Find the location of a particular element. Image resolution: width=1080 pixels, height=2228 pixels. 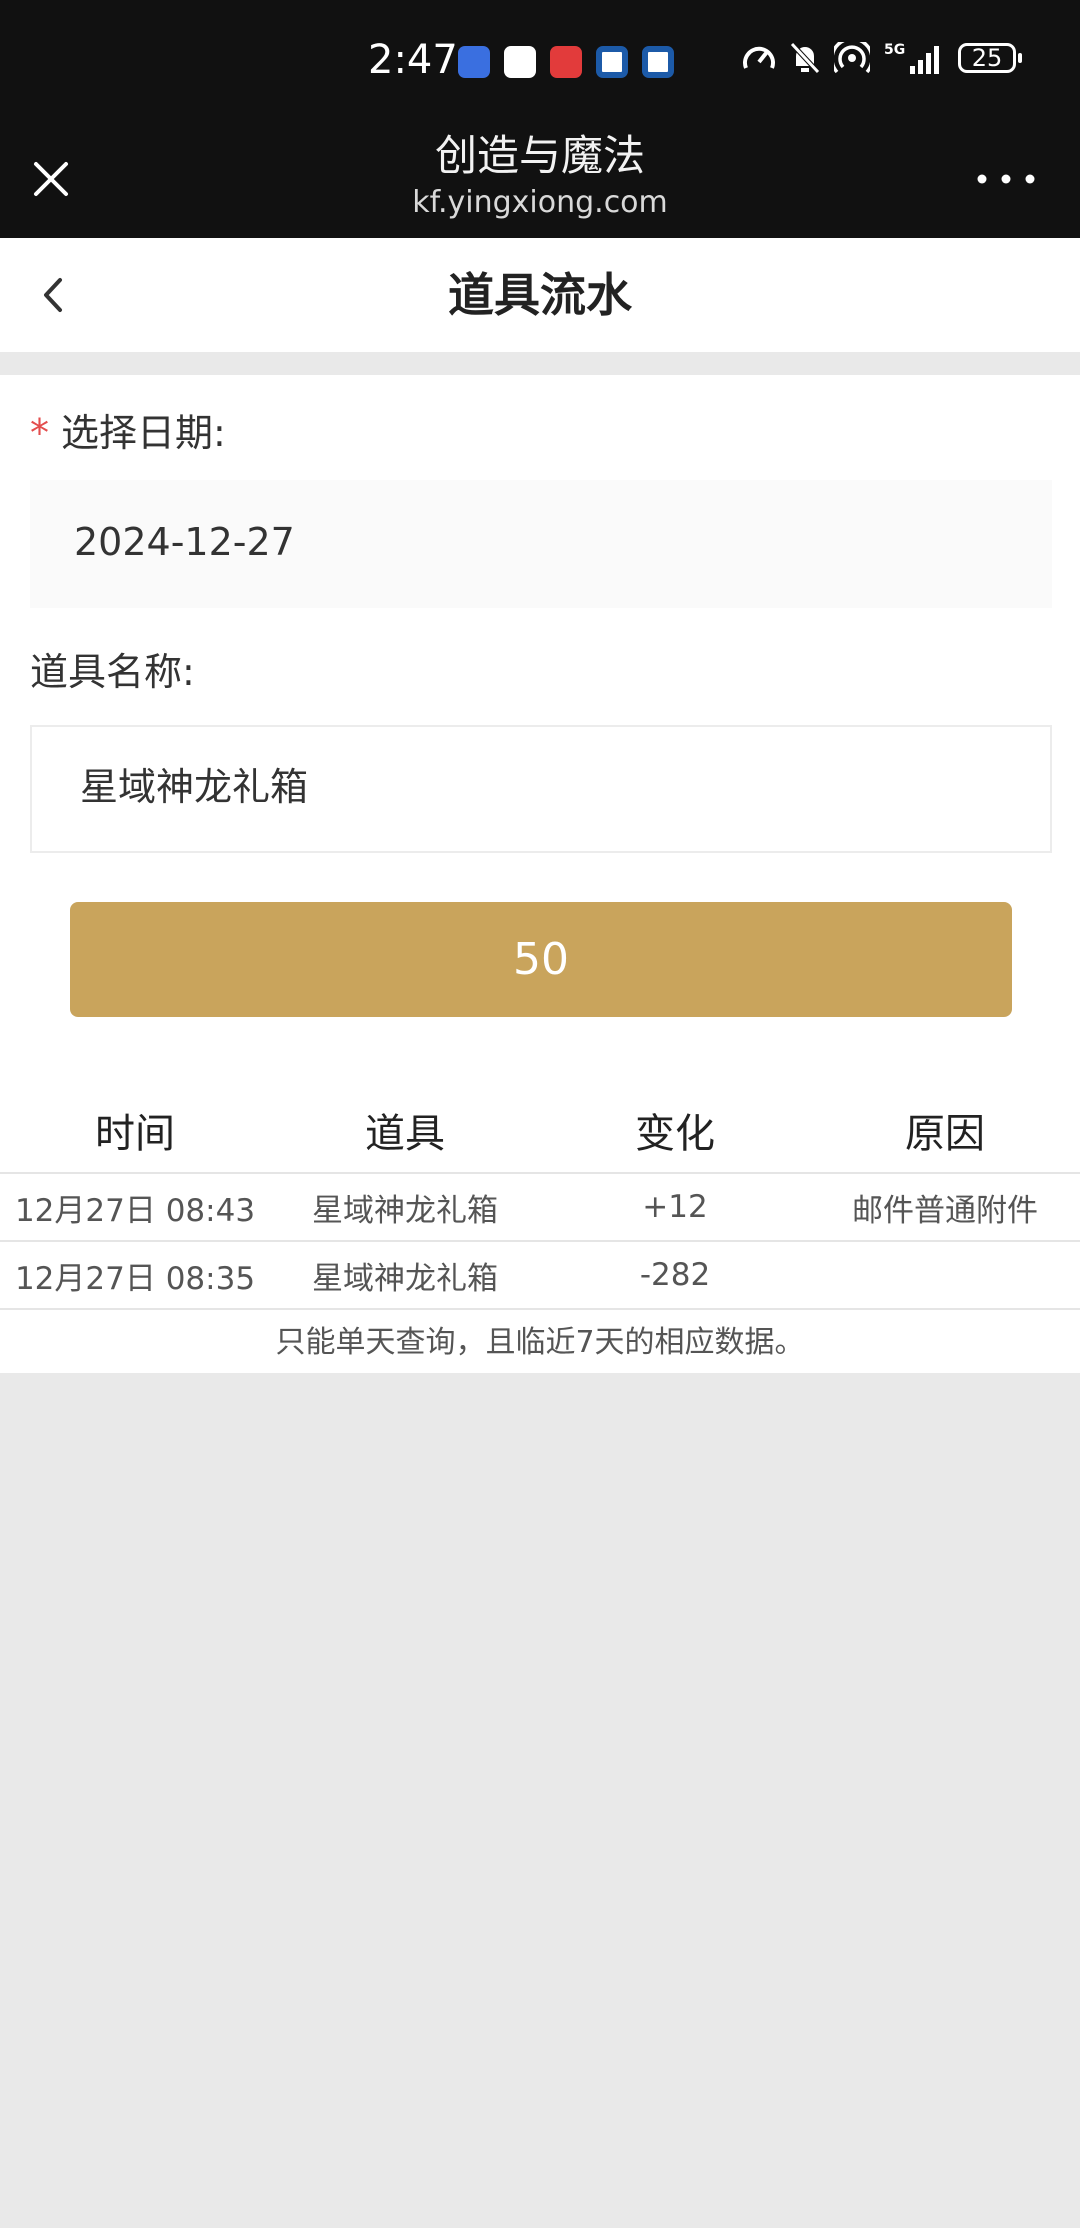

status-time: 2:47 is located at coordinates (413, 60).